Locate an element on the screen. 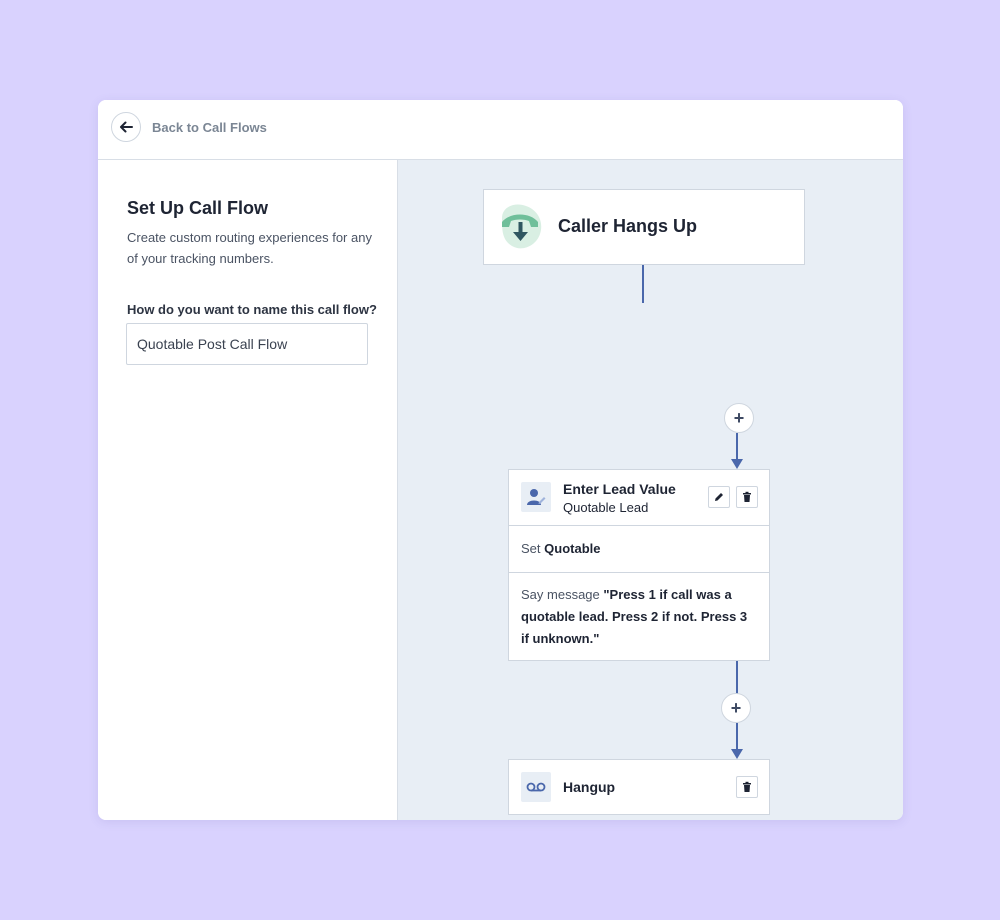  action-prefix: Set is located at coordinates (531, 548).